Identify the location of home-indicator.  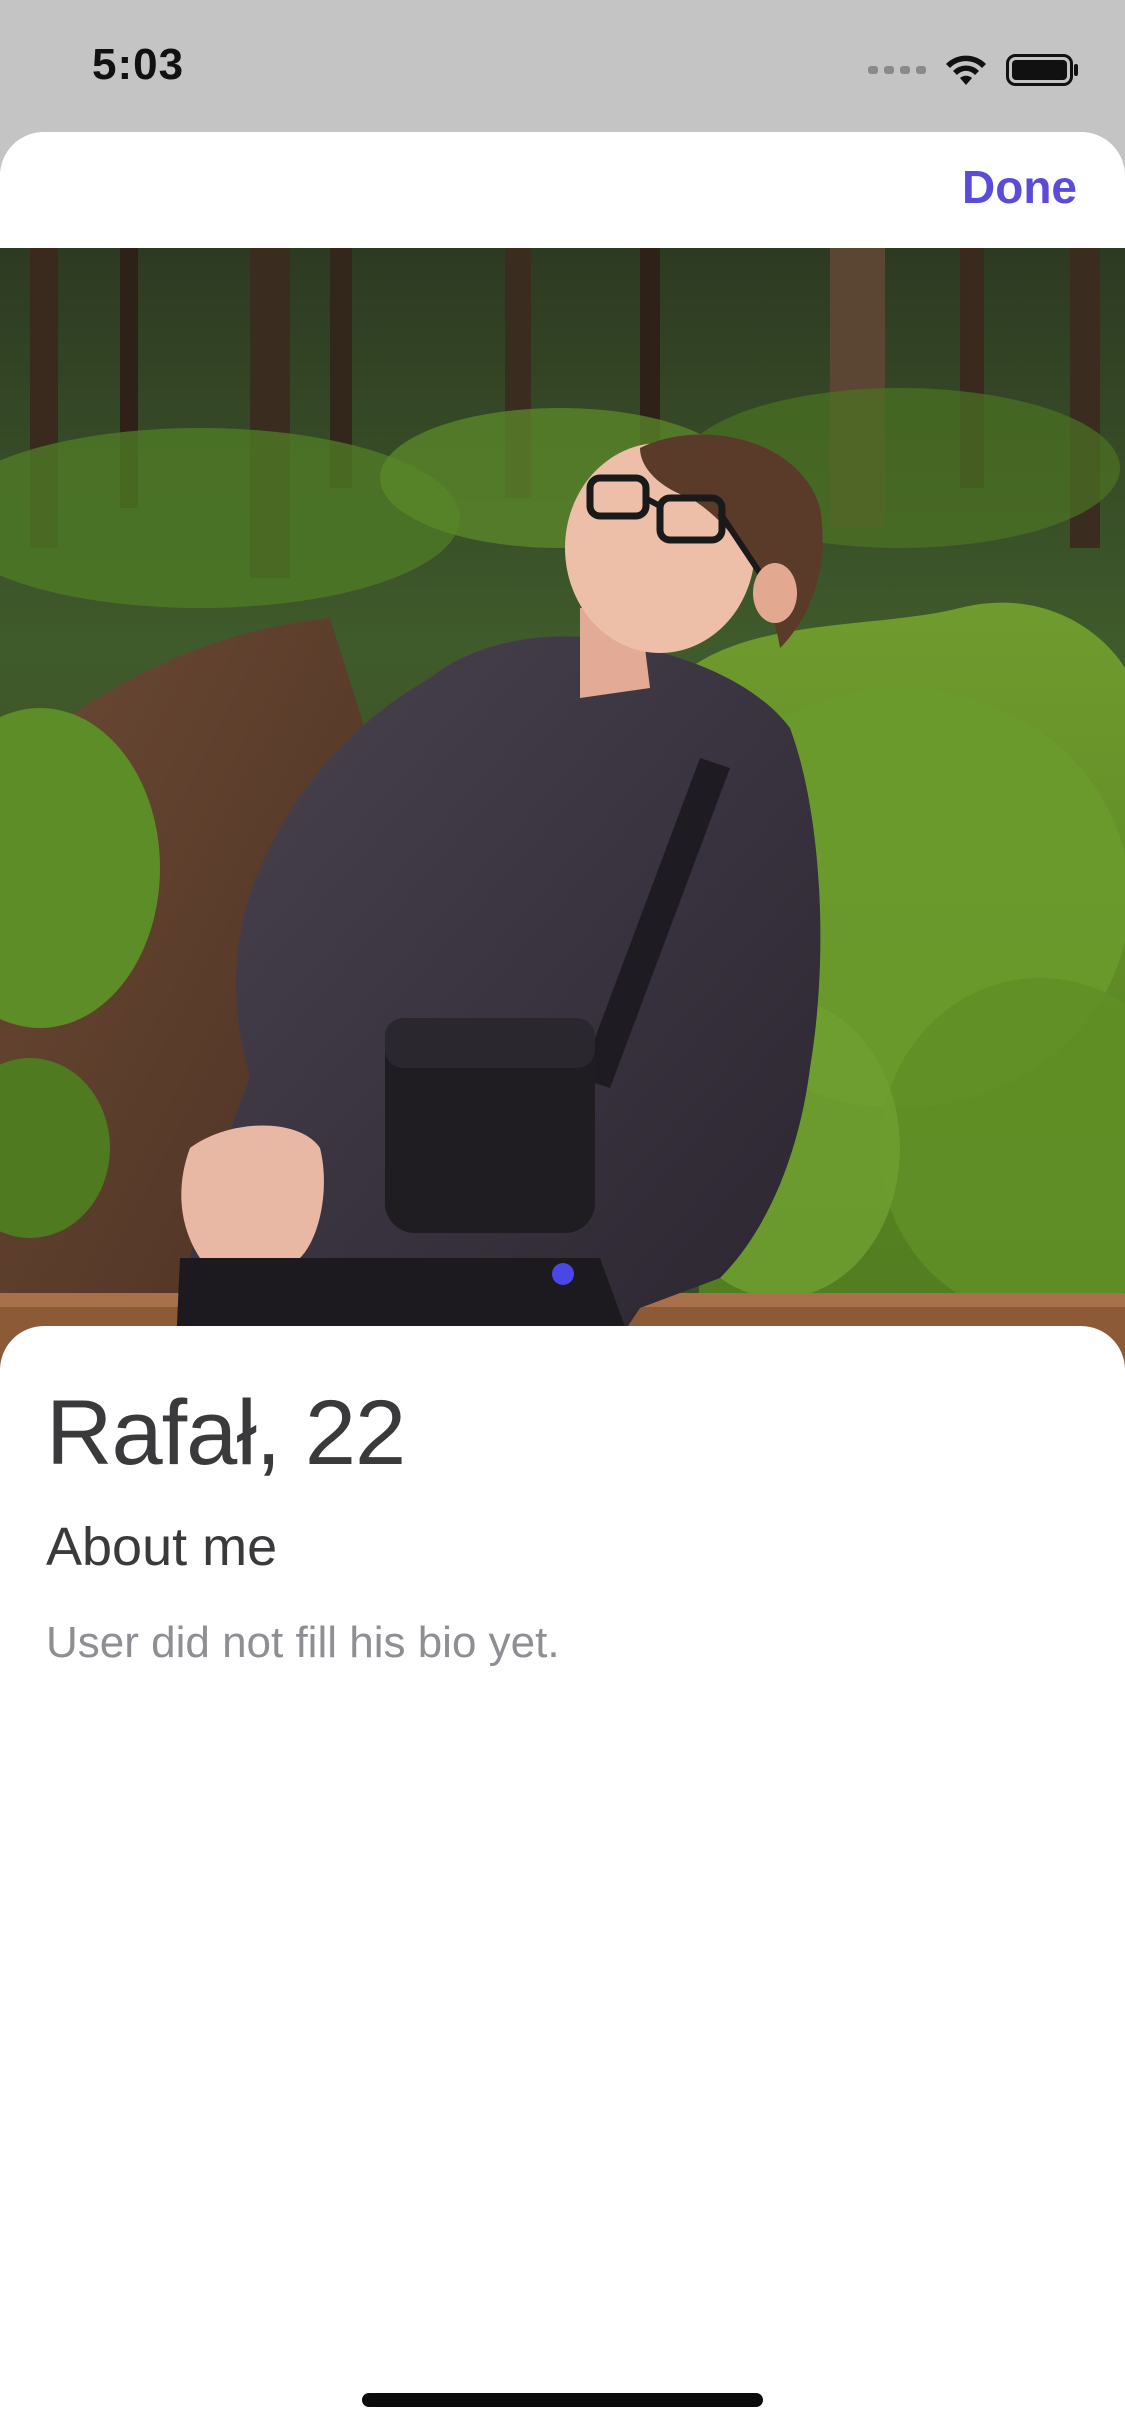
(562, 2400).